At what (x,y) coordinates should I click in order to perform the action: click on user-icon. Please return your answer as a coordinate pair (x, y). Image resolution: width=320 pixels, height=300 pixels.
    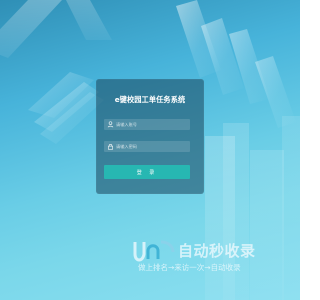
    Looking at the image, I should click on (110, 124).